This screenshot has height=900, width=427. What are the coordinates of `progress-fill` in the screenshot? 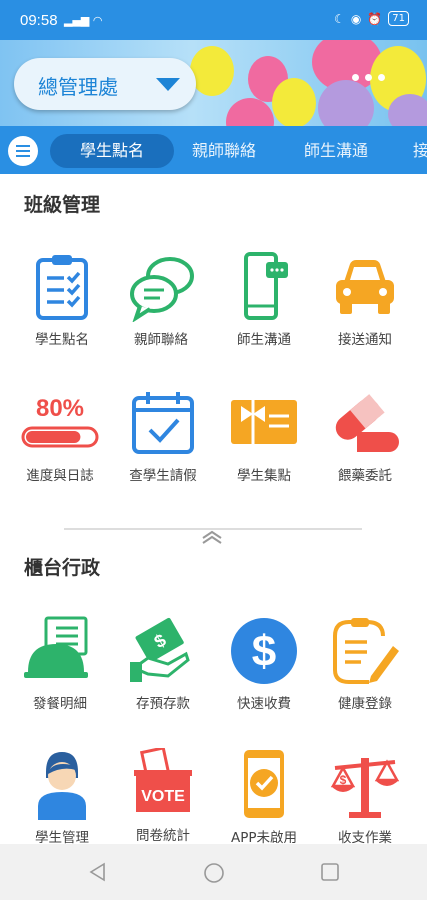 It's located at (53, 437).